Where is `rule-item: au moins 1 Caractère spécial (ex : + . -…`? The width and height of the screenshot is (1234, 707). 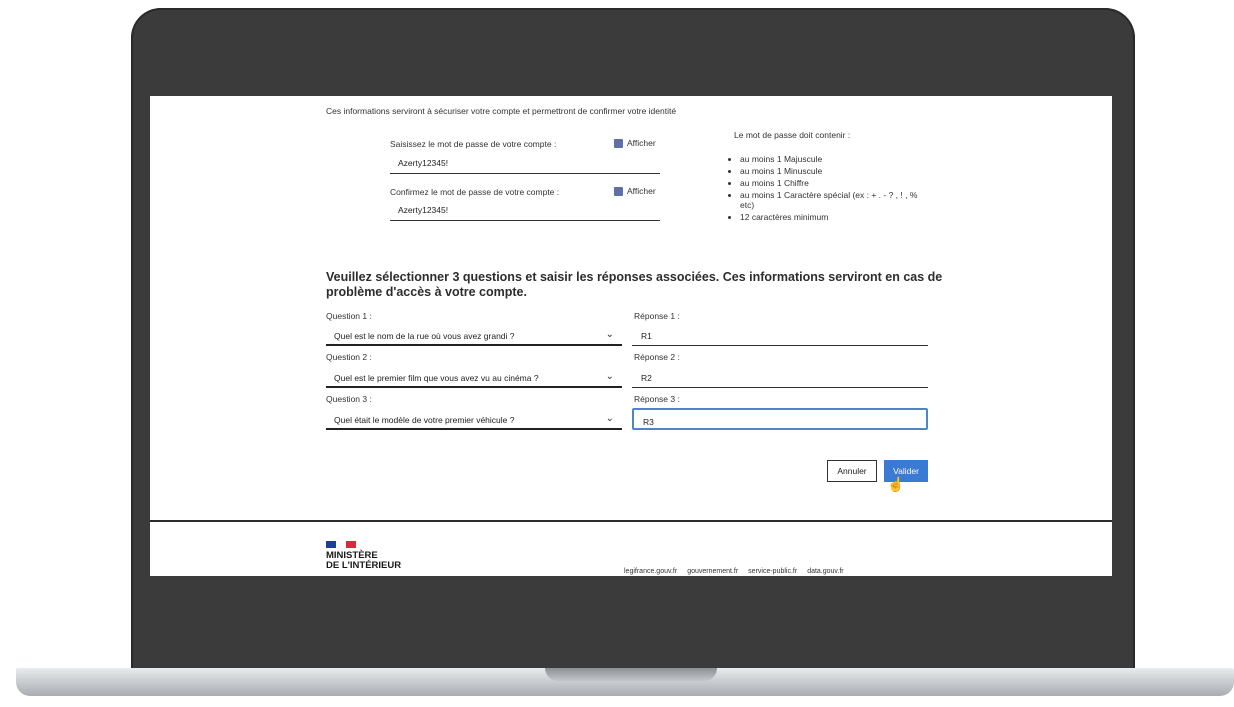 rule-item: au moins 1 Caractère spécial (ex : + . -… is located at coordinates (836, 200).